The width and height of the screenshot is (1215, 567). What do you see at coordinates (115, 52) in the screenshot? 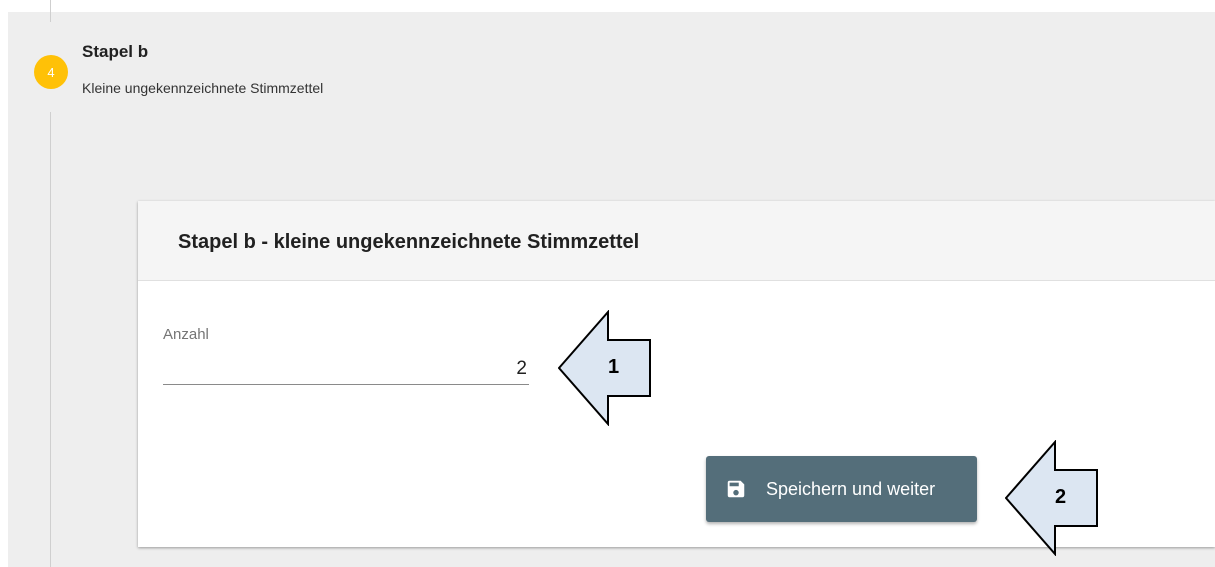
I see `step-title: Stapel b` at bounding box center [115, 52].